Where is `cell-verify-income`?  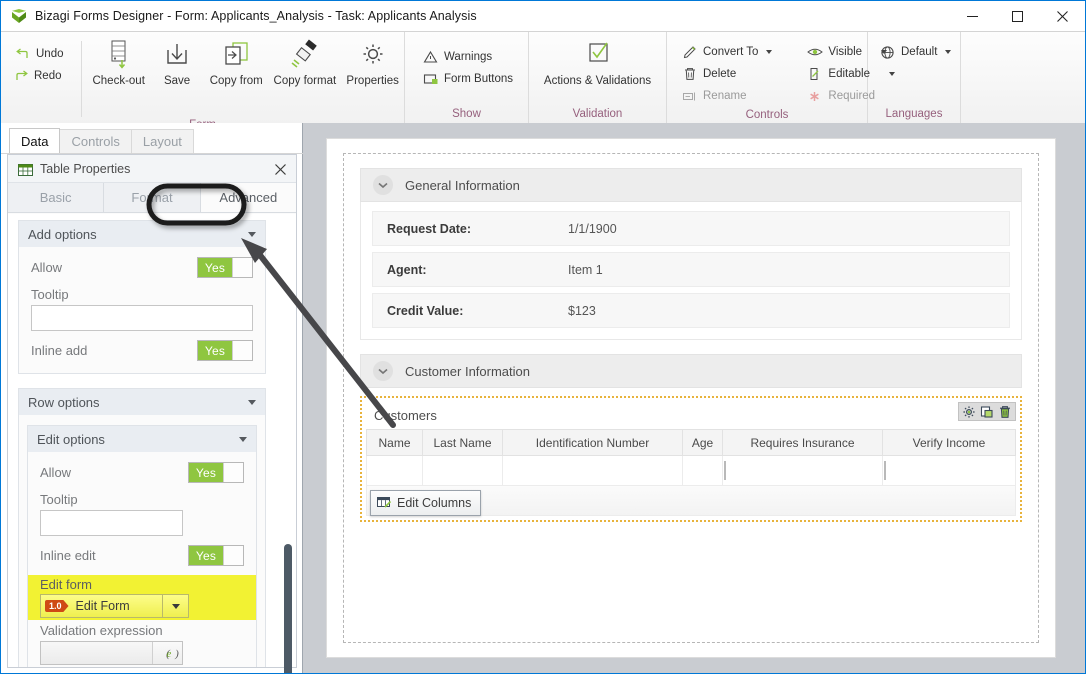 cell-verify-income is located at coordinates (949, 470).